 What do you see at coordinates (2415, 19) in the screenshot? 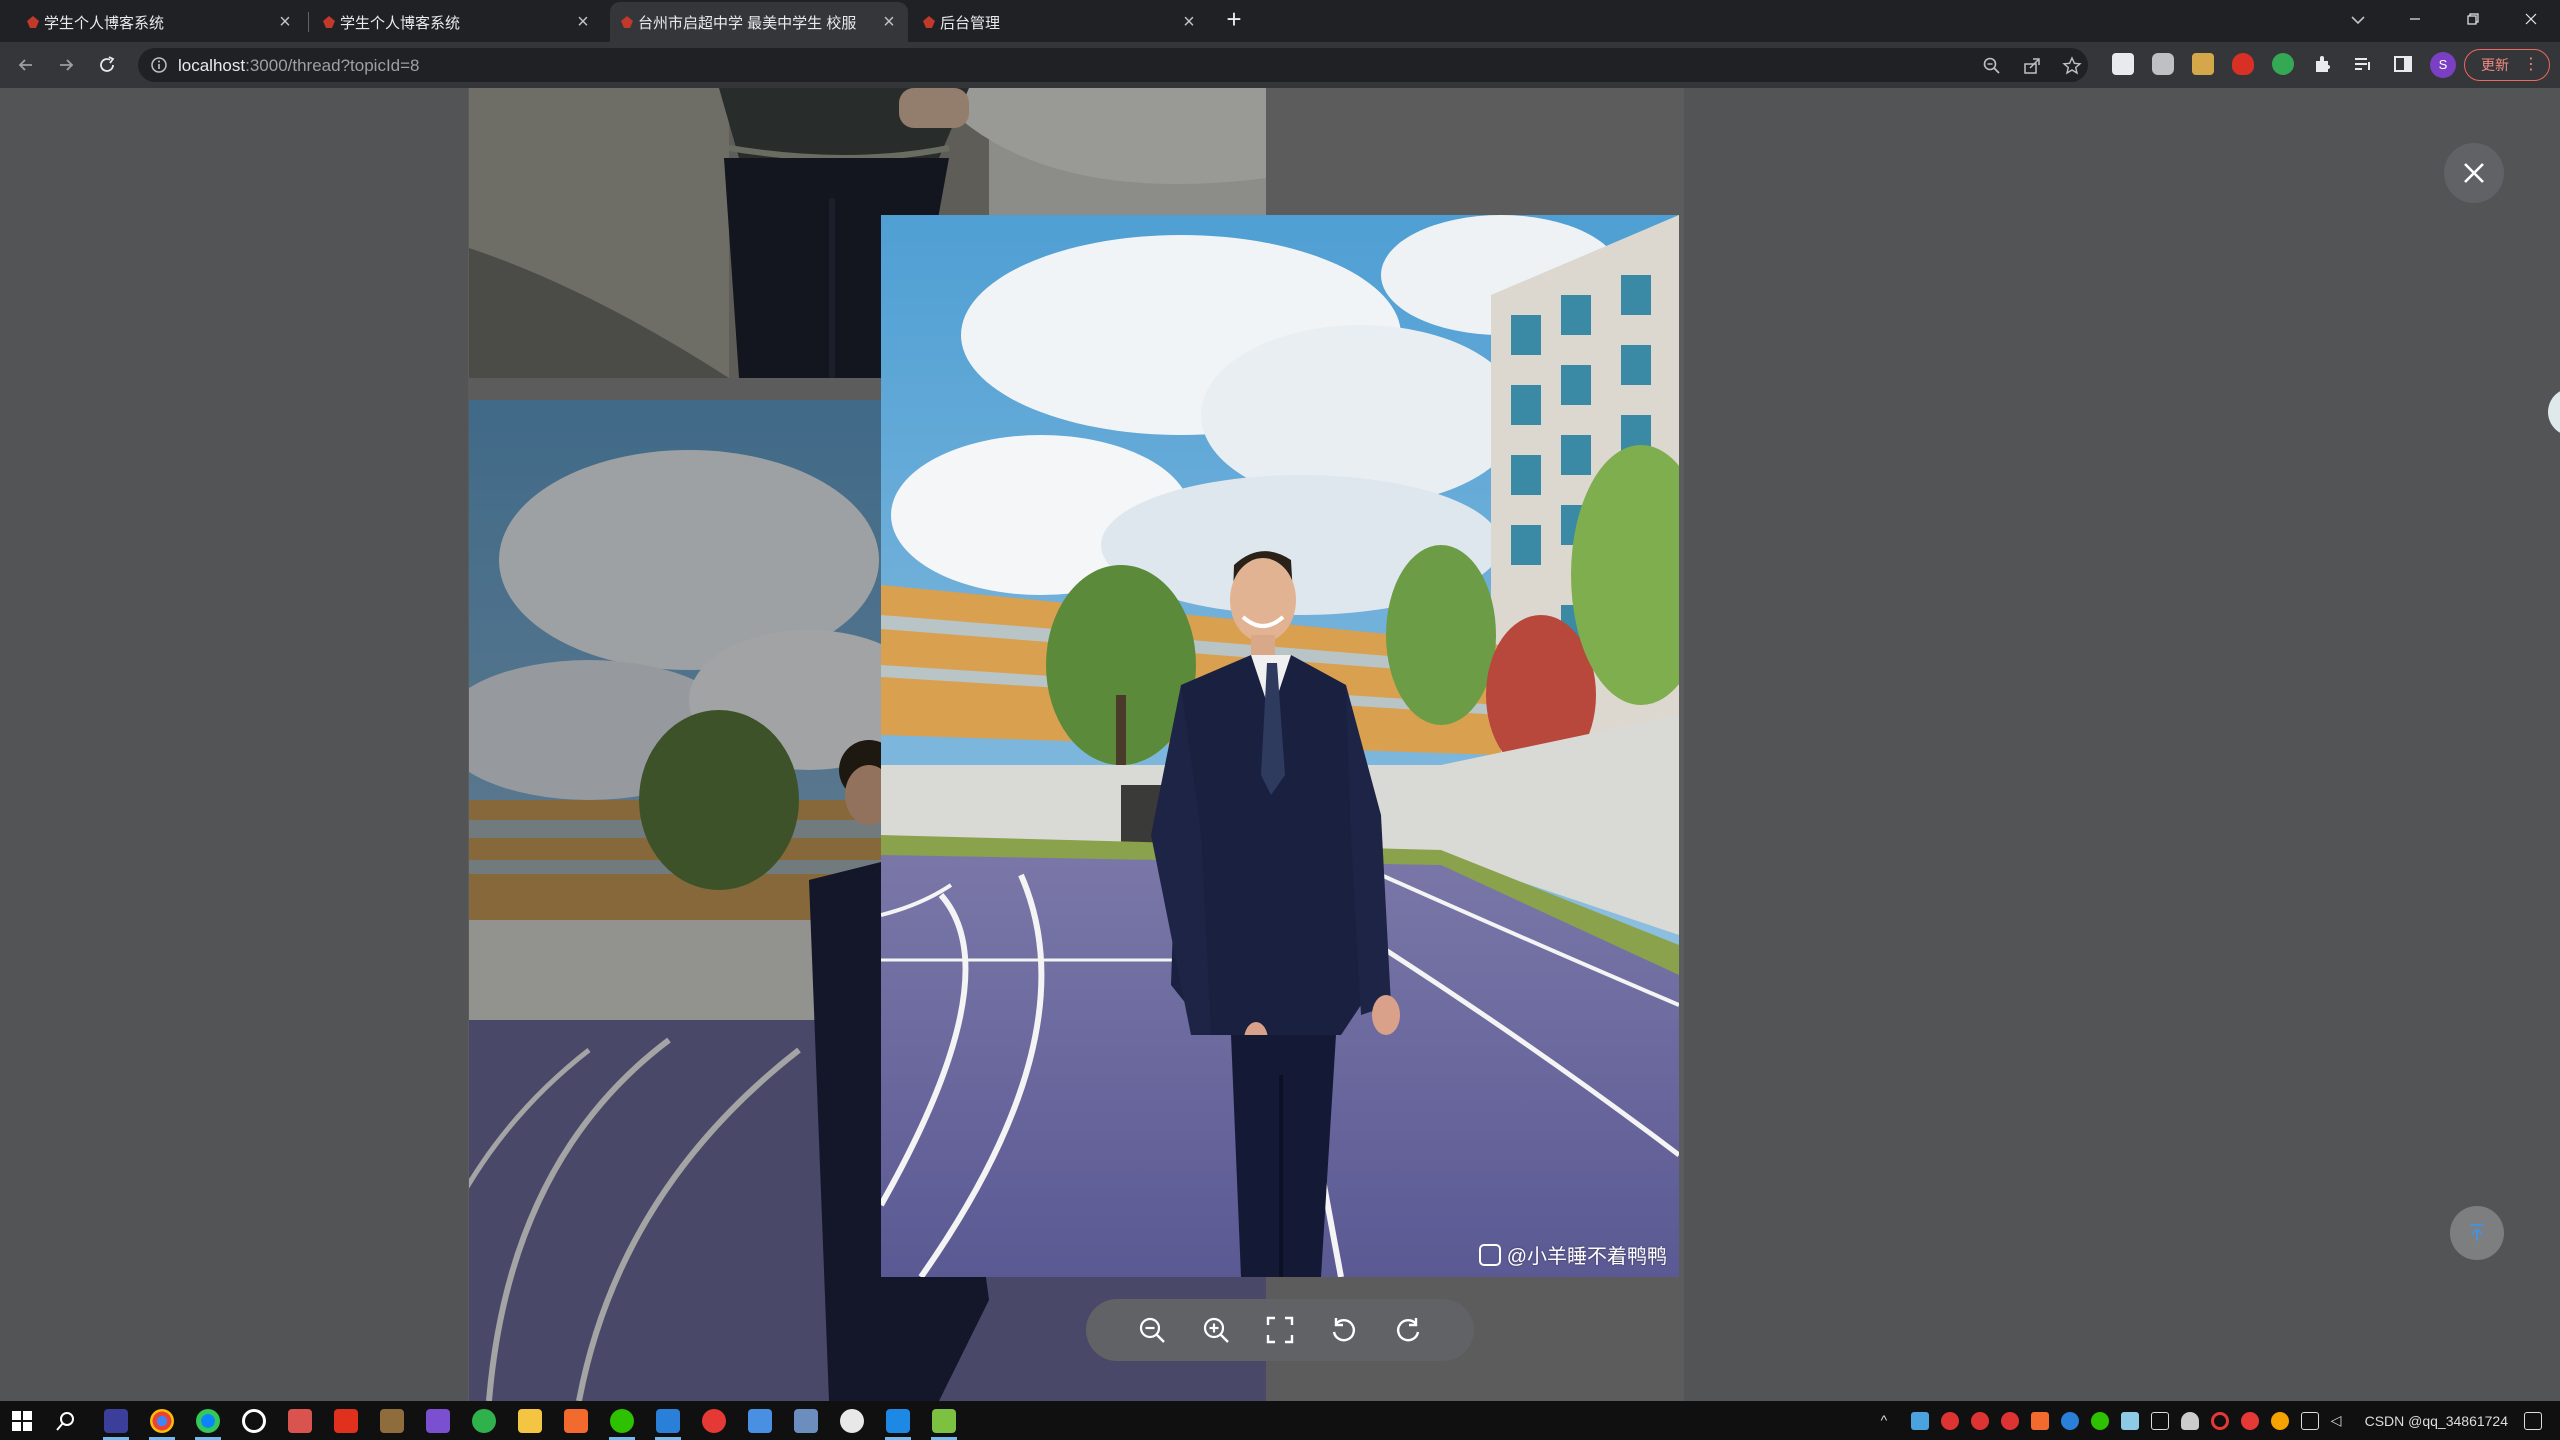
I see `minimize-icon` at bounding box center [2415, 19].